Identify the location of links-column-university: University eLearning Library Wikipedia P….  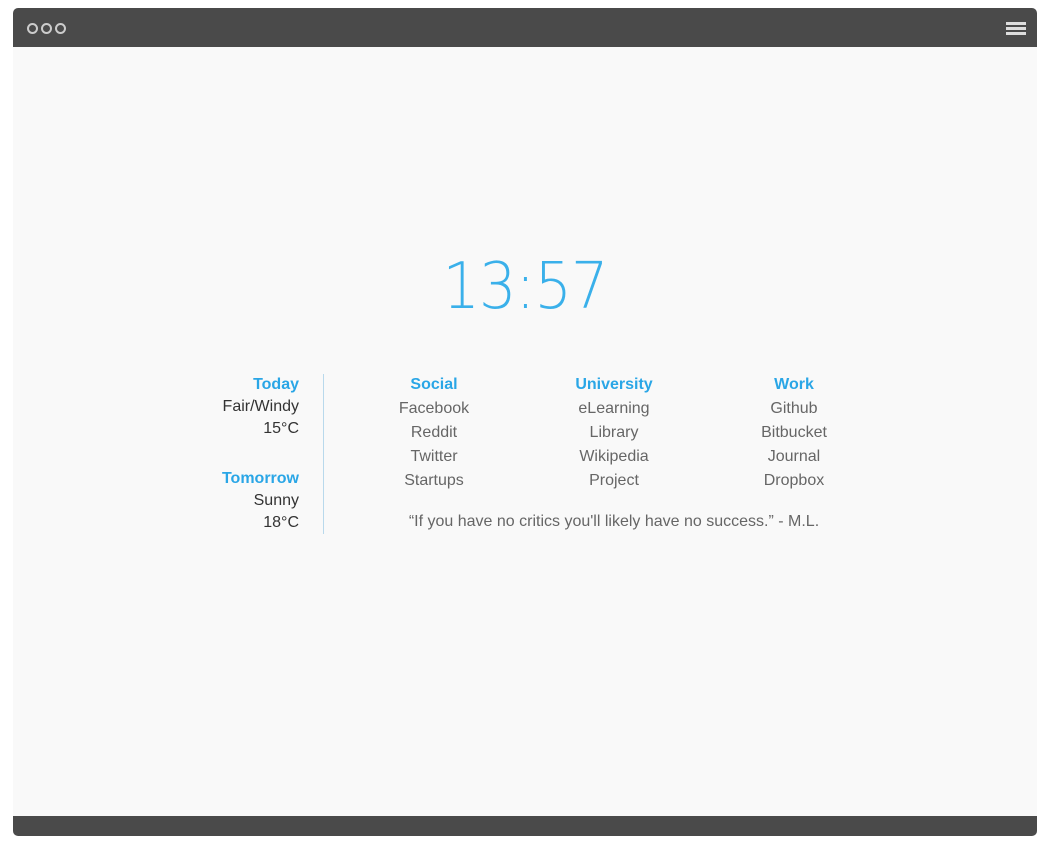
(614, 433).